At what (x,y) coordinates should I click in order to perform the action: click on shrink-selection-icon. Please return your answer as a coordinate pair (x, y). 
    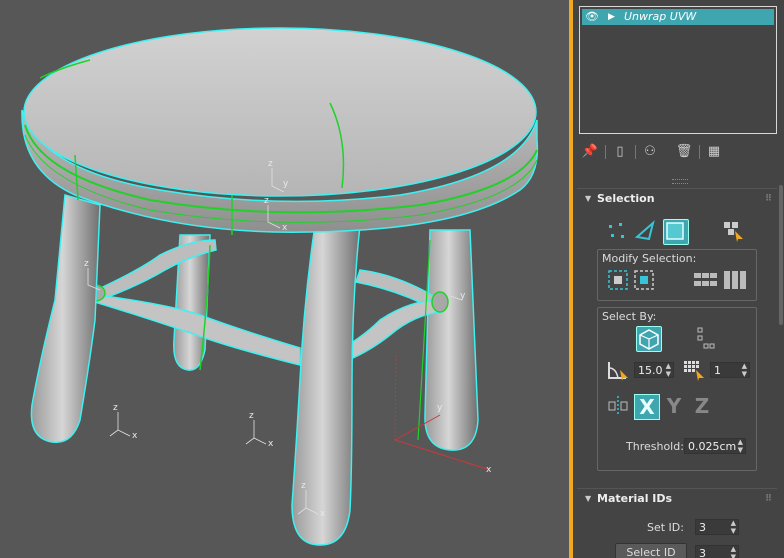
    Looking at the image, I should click on (644, 280).